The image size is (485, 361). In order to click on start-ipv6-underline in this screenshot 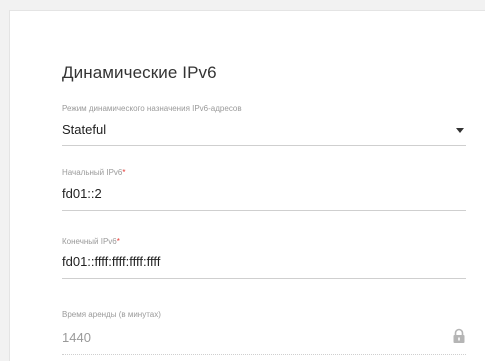, I will do `click(264, 210)`.